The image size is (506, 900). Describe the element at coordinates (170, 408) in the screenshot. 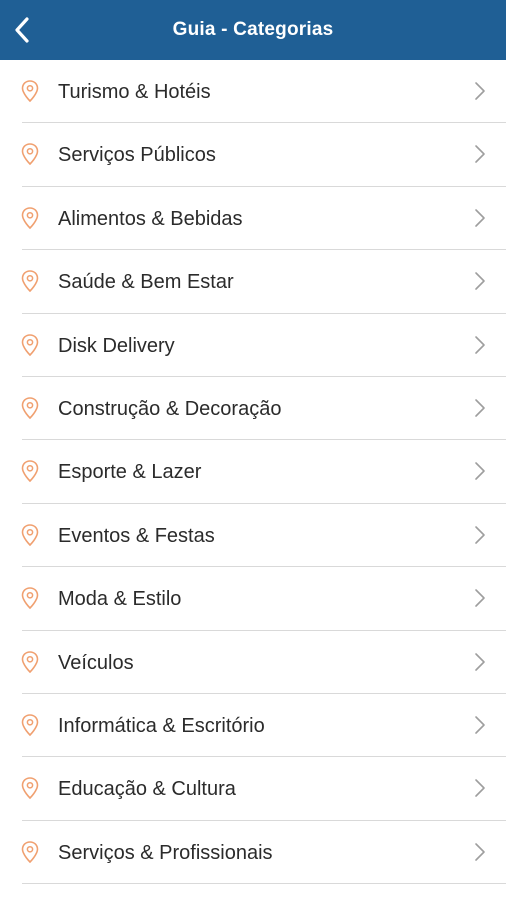

I see `list-item-label: Construção & Decoração` at that location.